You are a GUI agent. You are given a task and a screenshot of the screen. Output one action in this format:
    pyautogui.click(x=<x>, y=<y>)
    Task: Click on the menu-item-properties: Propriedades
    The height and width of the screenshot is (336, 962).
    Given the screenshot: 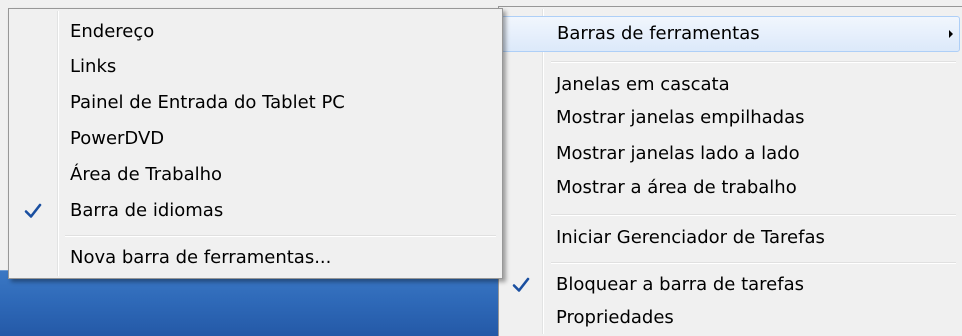 What is the action you would take?
    pyautogui.click(x=730, y=318)
    